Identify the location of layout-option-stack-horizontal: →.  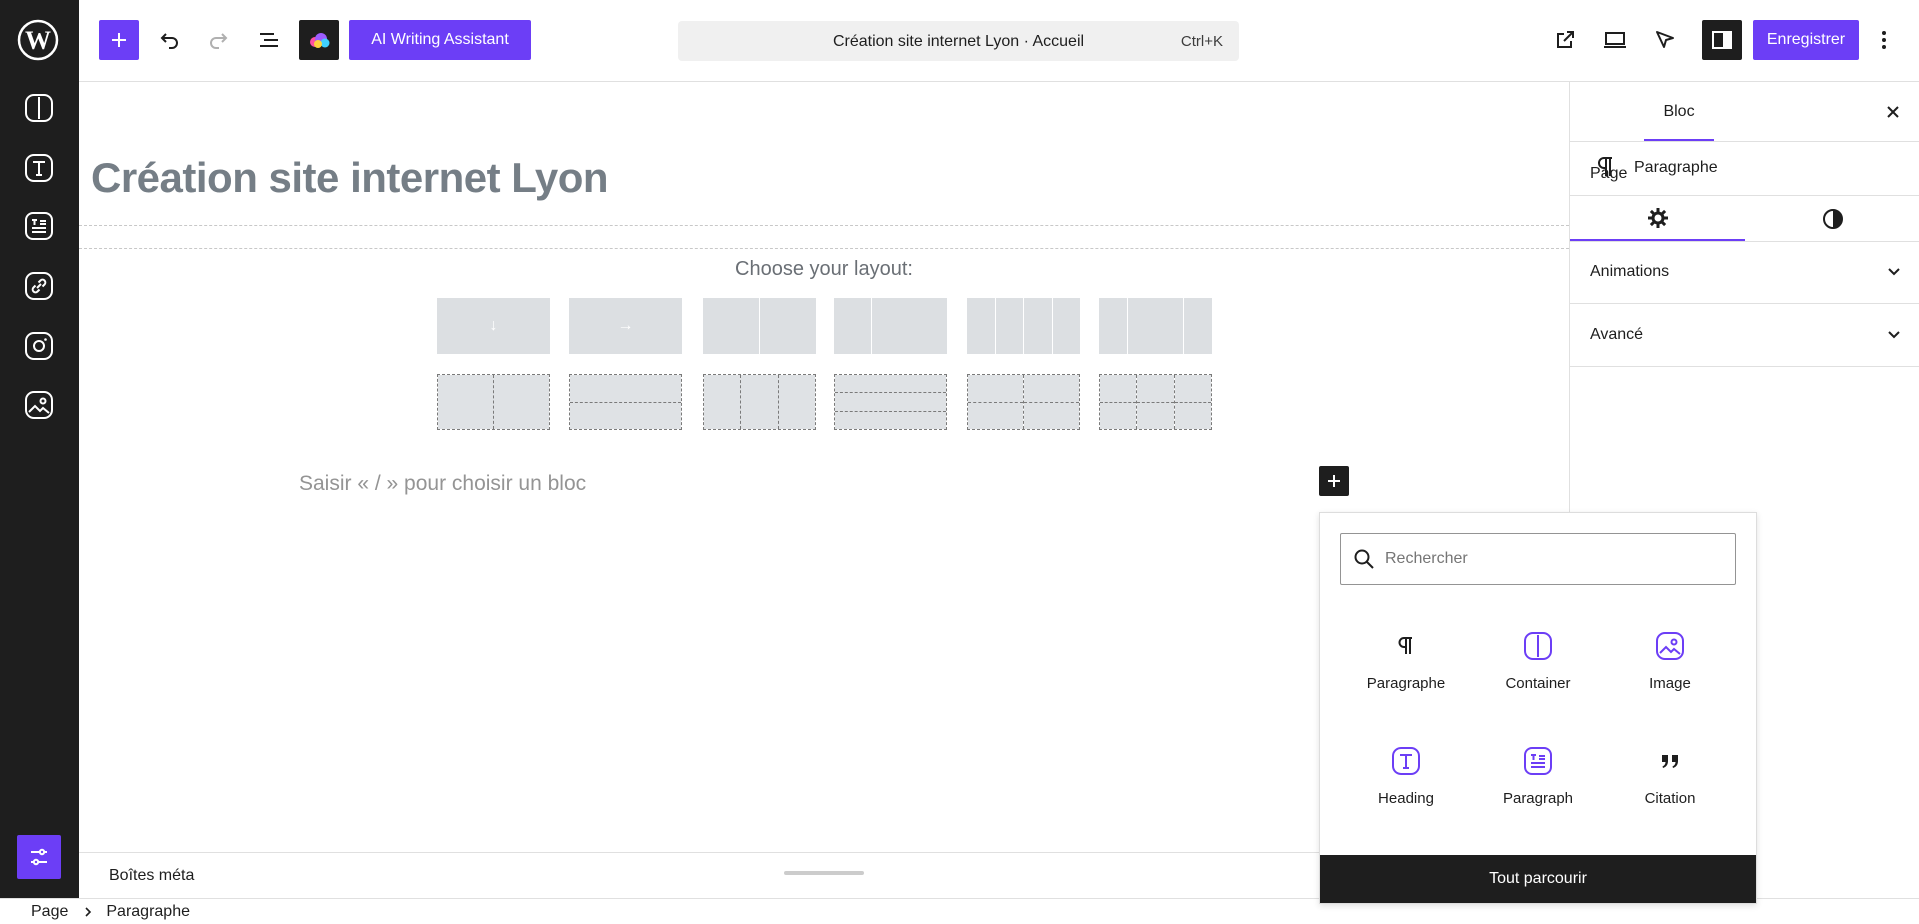
(625, 326).